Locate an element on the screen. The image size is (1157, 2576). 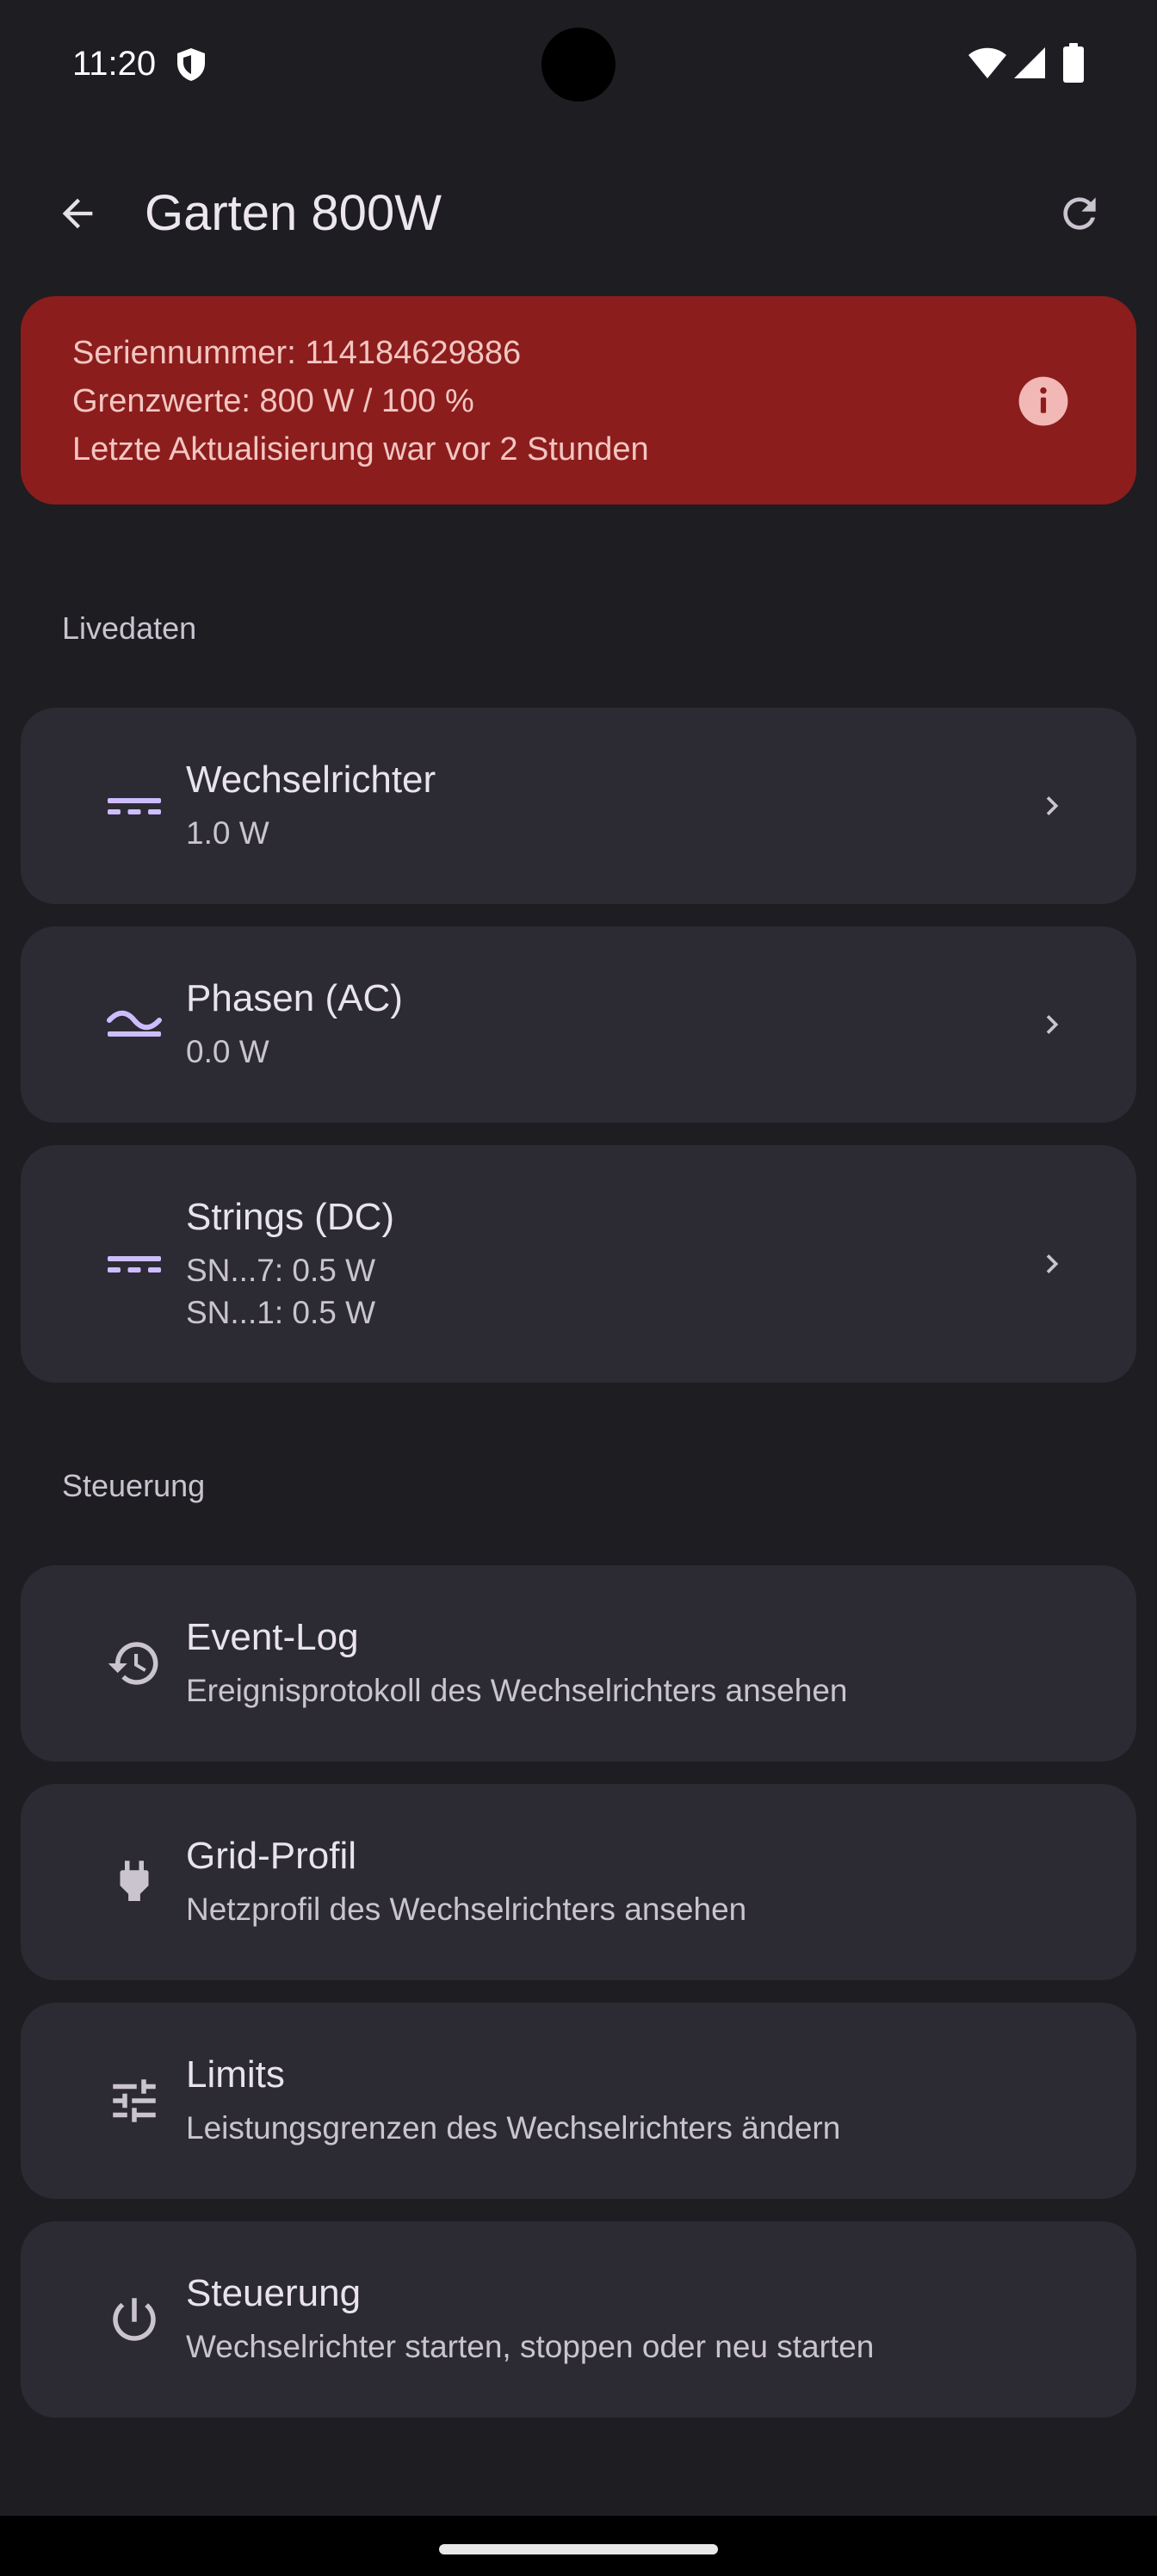
history-icon is located at coordinates (134, 1663).